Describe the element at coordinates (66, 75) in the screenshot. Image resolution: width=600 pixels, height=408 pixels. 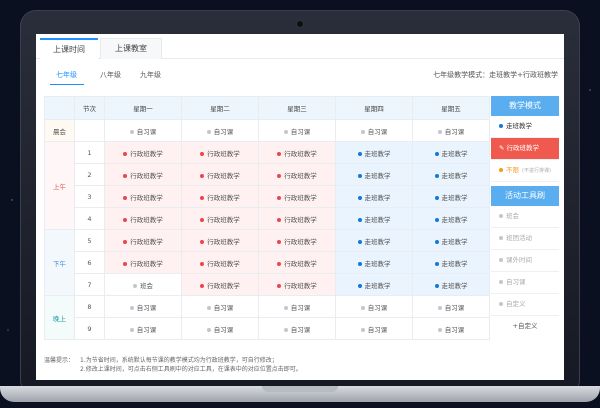
I see `grade-tab-7: 七年级` at that location.